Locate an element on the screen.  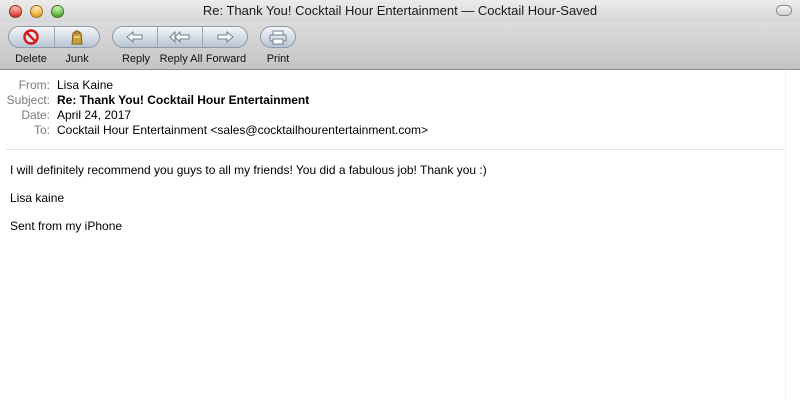
print-button is located at coordinates (278, 37).